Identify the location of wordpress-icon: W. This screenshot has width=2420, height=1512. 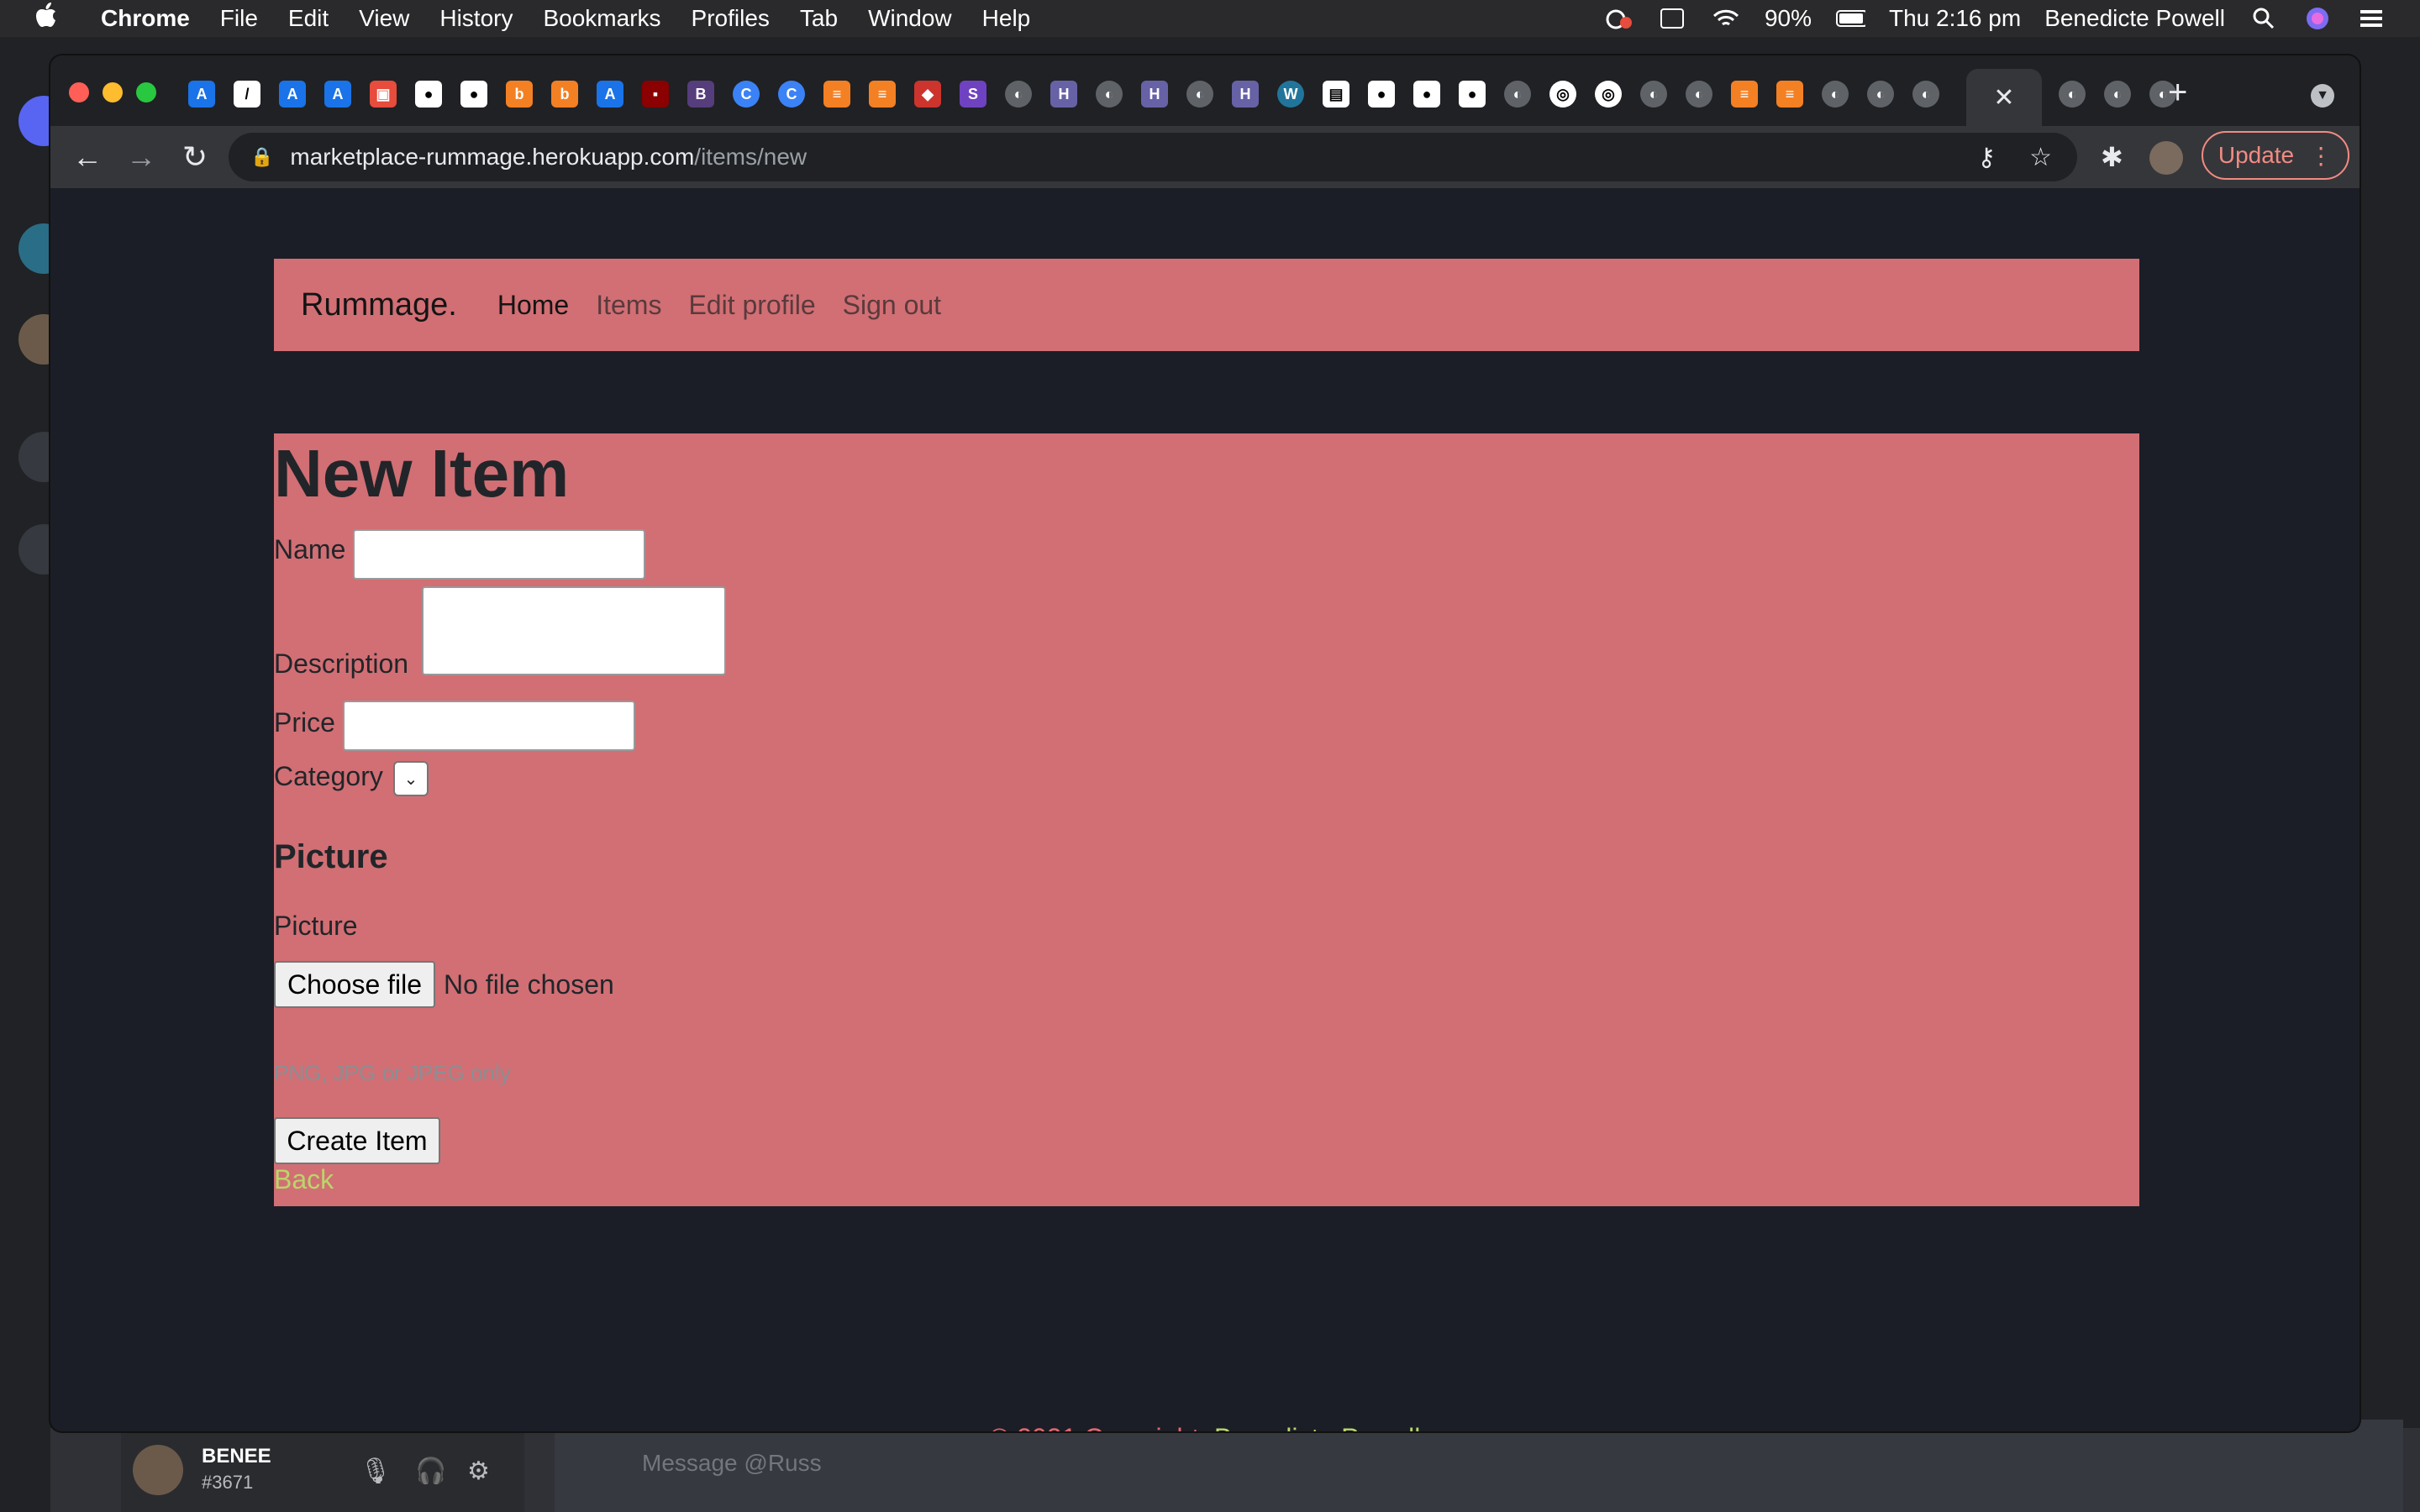
(1290, 94).